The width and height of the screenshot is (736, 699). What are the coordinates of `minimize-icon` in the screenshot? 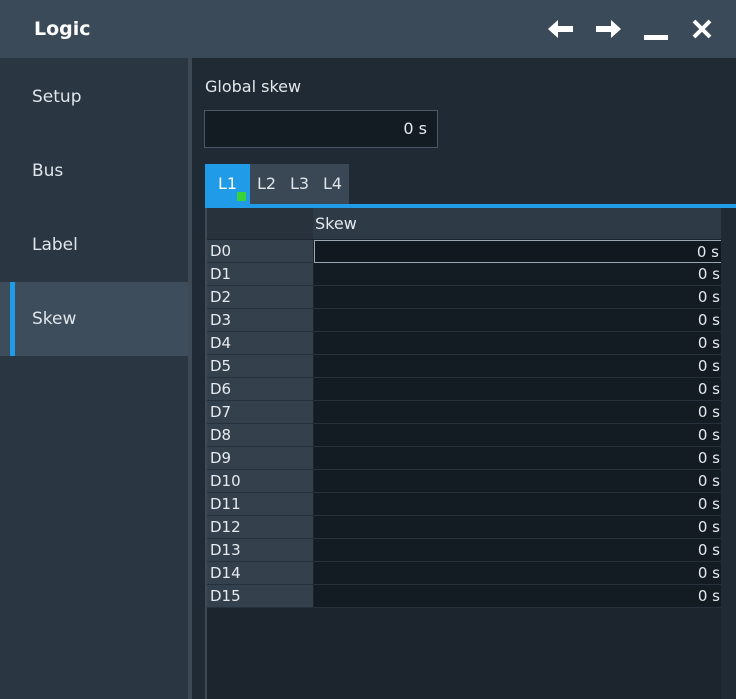 It's located at (656, 37).